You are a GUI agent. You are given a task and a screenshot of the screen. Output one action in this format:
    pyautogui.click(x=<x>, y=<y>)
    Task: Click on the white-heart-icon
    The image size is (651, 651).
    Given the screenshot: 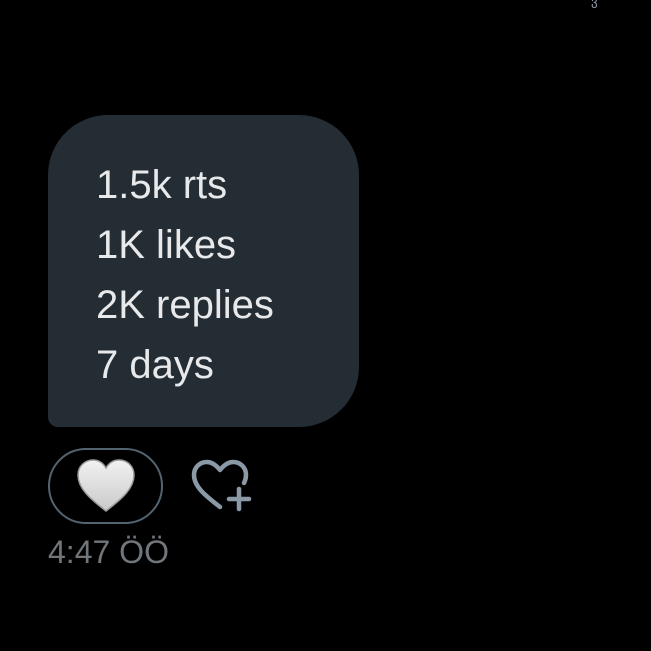 What is the action you would take?
    pyautogui.click(x=106, y=486)
    